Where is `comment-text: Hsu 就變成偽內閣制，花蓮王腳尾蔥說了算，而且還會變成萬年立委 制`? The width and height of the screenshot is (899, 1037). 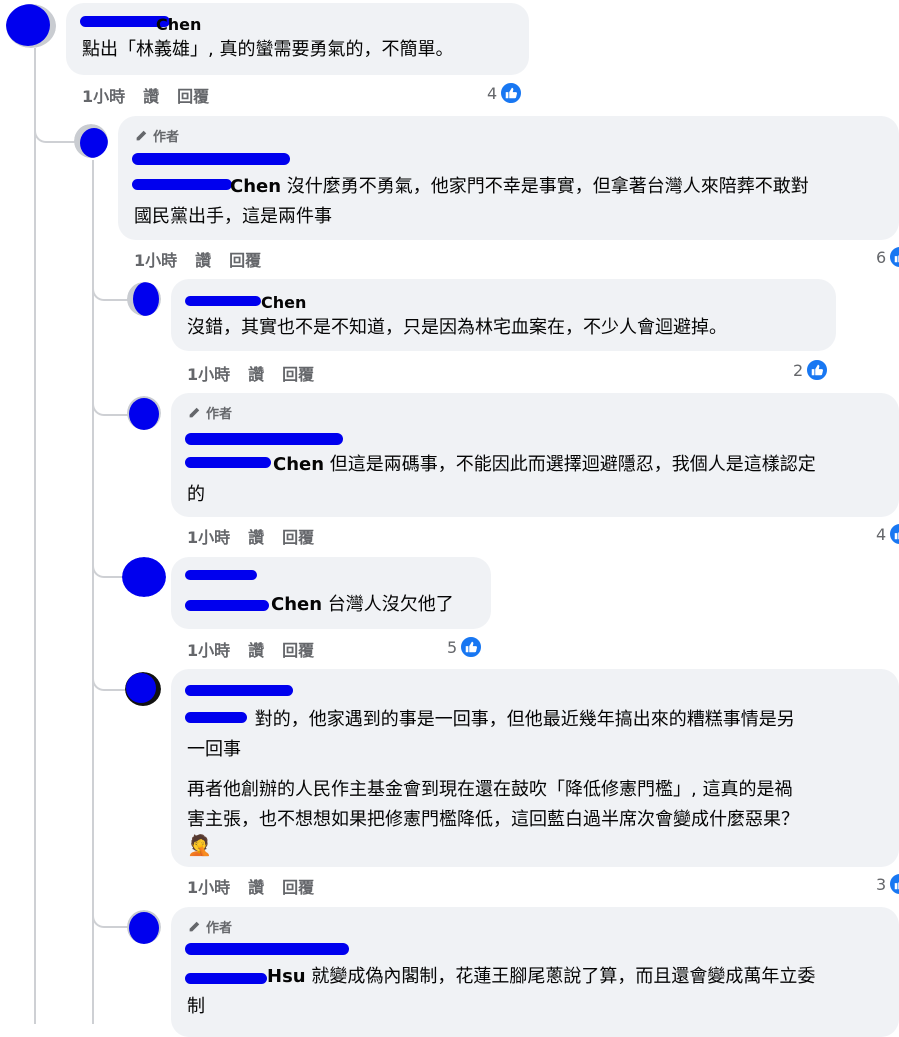
comment-text: Hsu 就變成偽內閣制，花蓮王腳尾蔥說了算，而且還會變成萬年立委 制 is located at coordinates (501, 991).